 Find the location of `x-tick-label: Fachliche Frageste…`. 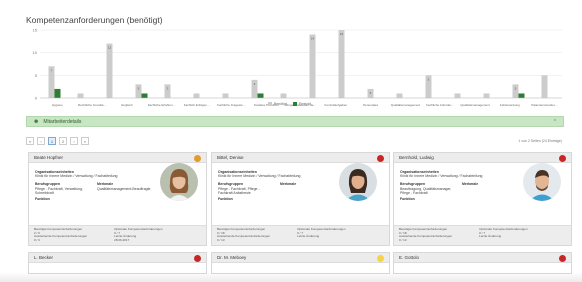

x-tick-label: Fachliche Frageste… is located at coordinates (231, 105).